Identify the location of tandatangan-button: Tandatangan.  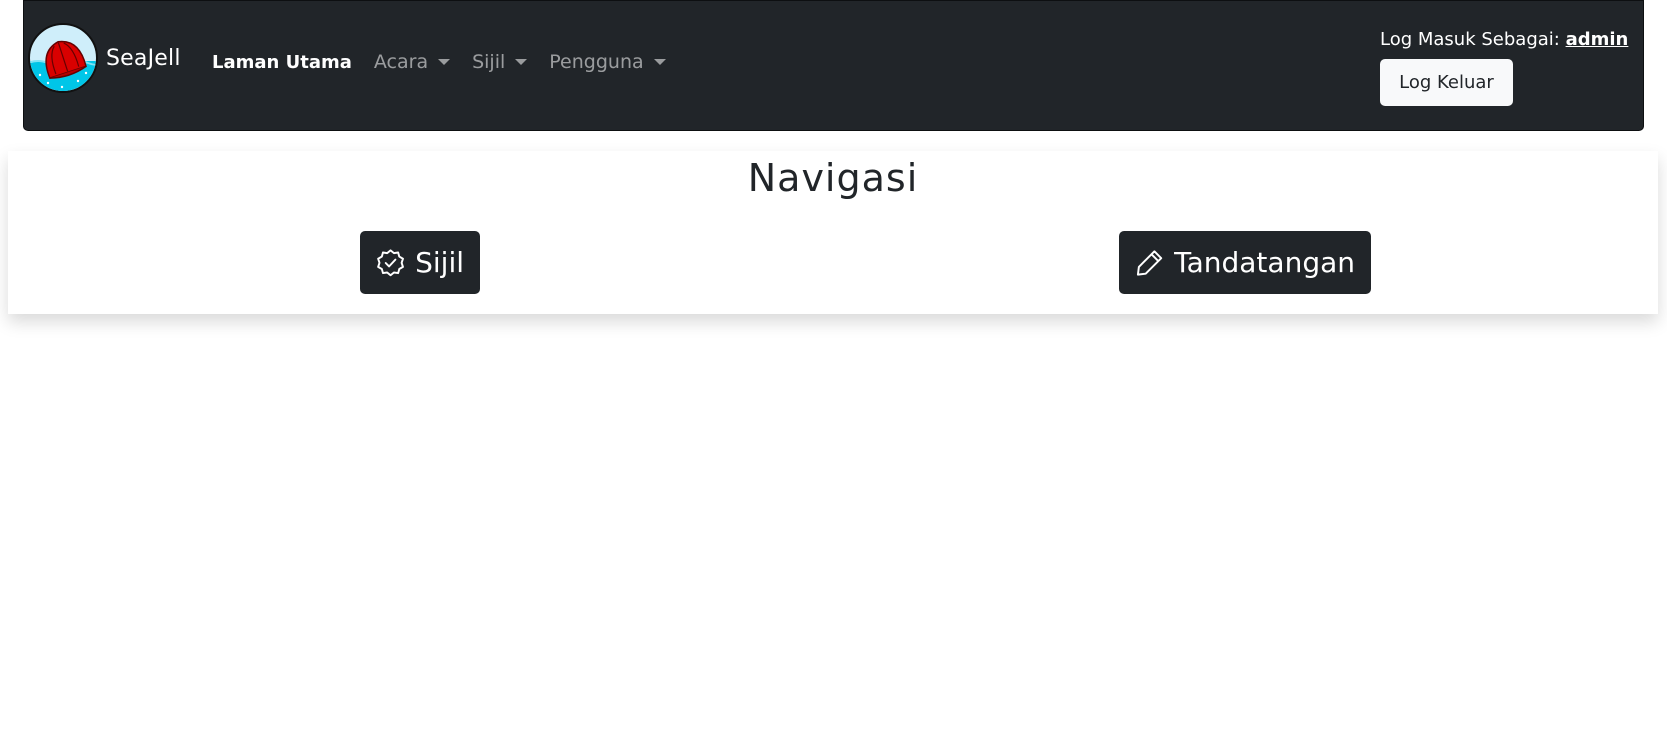
(1245, 262).